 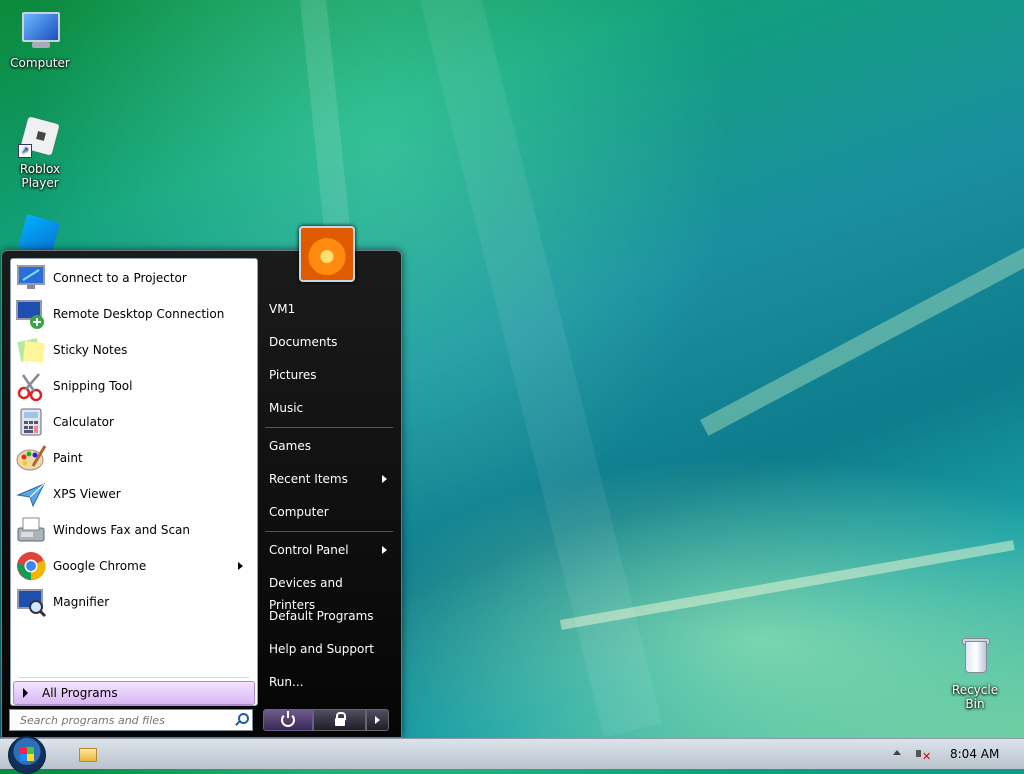 I want to click on right-item-vm1: VM1, so click(x=330, y=309).